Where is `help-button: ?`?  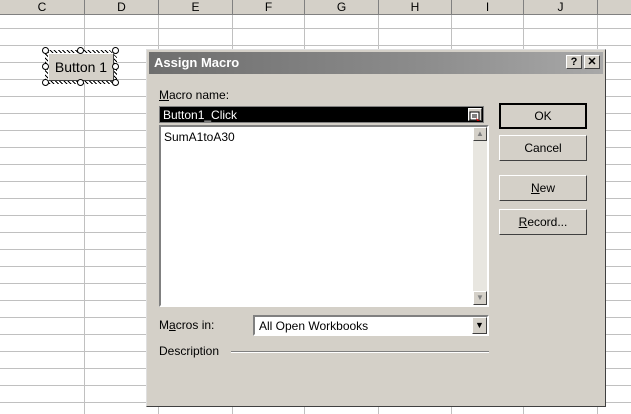 help-button: ? is located at coordinates (574, 62).